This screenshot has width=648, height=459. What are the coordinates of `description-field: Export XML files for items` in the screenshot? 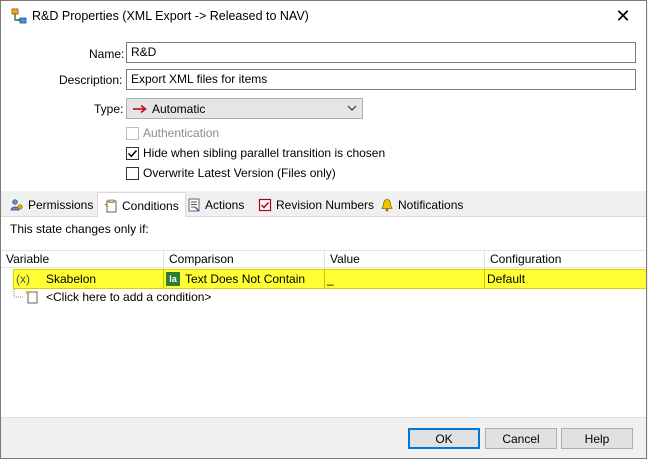 It's located at (381, 79).